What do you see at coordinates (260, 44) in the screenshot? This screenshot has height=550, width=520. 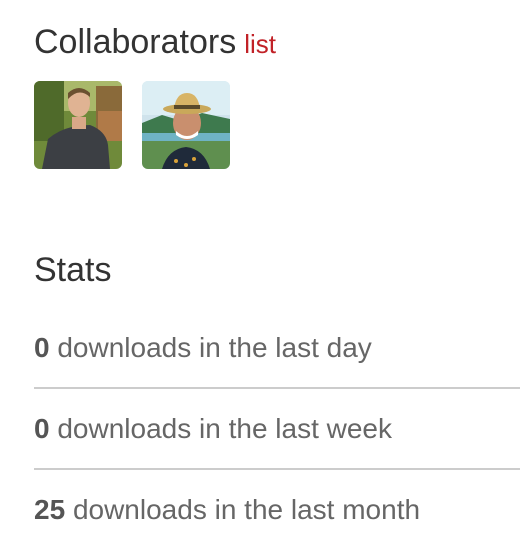 I see `collaborators-list-link: list` at bounding box center [260, 44].